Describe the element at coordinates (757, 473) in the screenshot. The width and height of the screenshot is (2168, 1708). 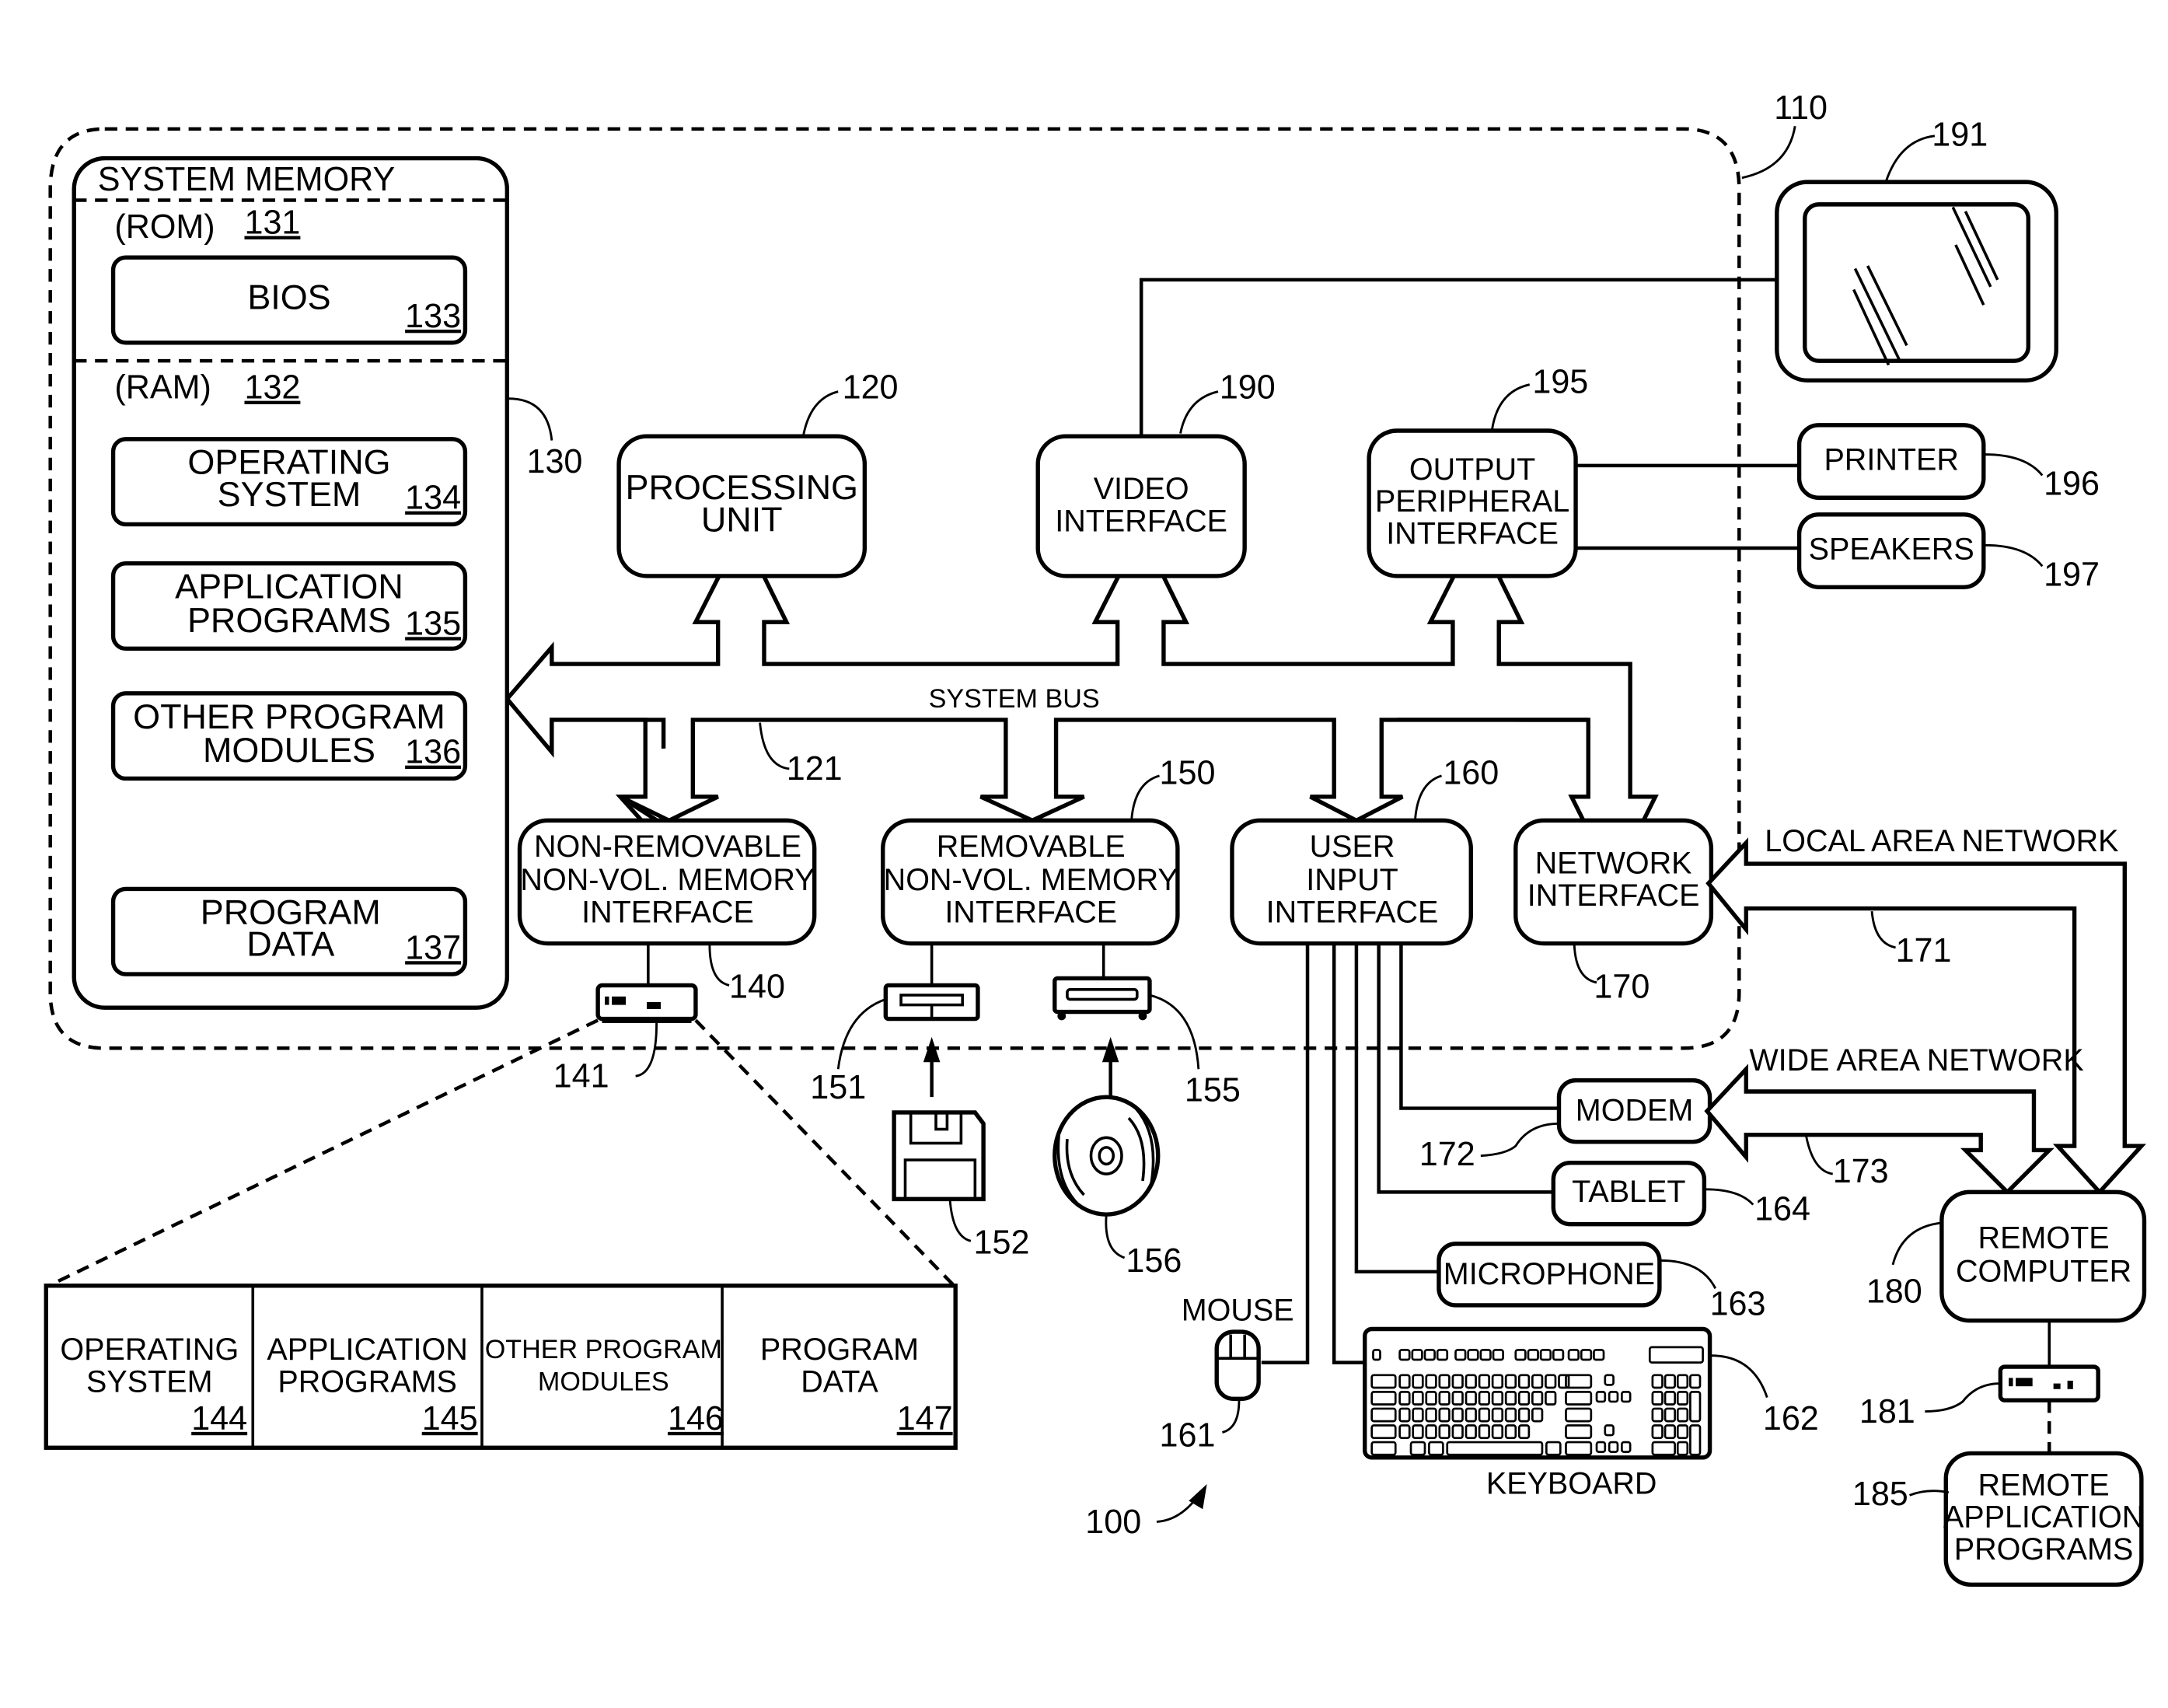
I see `processing-unit: PROCESSING UNIT 120` at that location.